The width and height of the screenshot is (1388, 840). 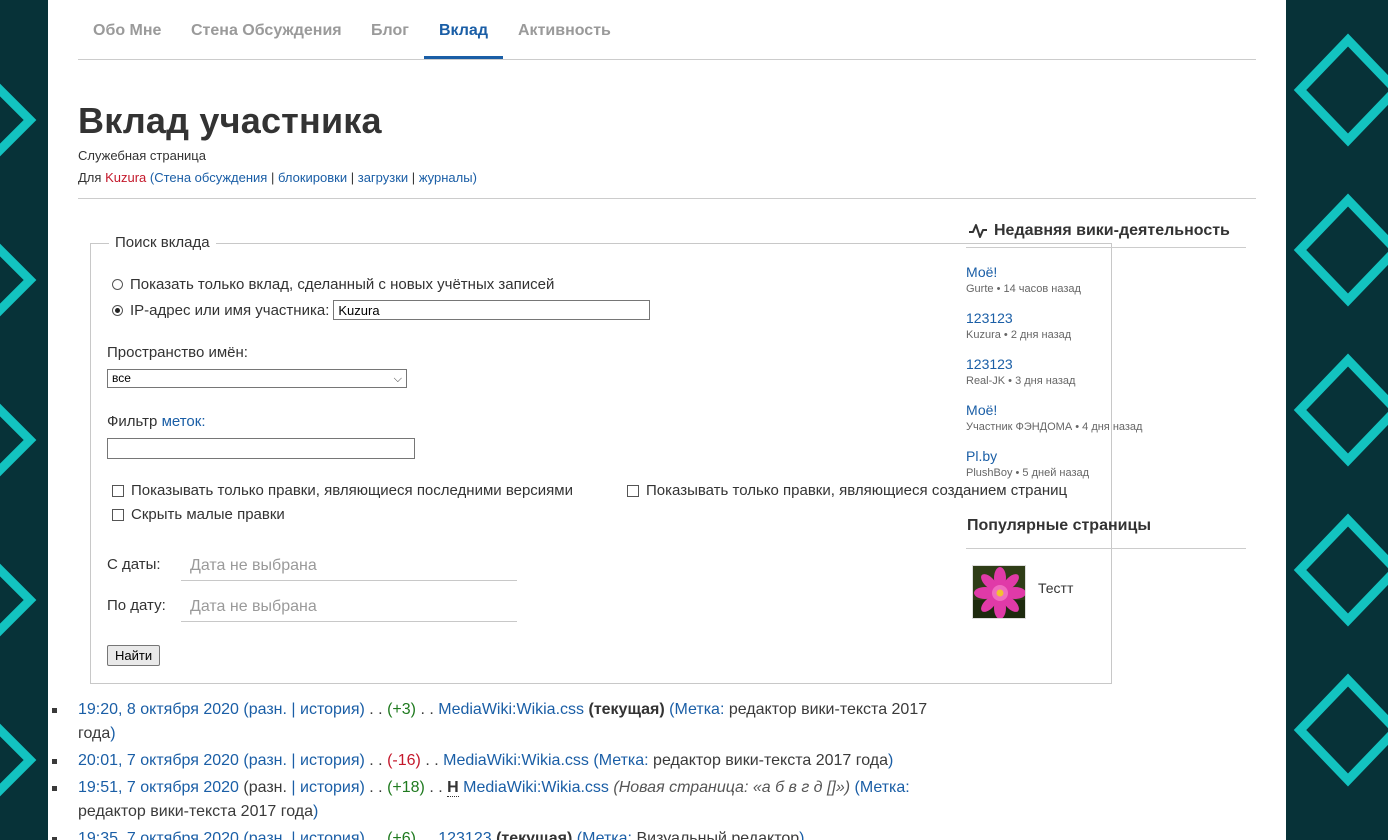 What do you see at coordinates (125, 177) in the screenshot?
I see `user-link: Kuzura` at bounding box center [125, 177].